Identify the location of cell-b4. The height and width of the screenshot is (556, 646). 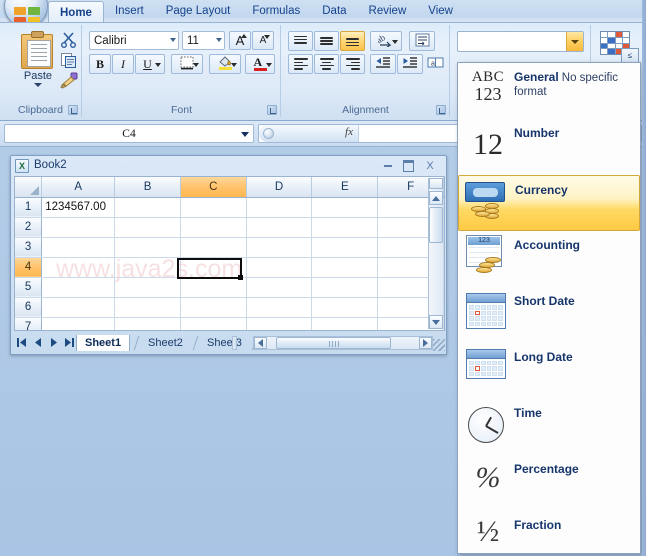
(147, 267).